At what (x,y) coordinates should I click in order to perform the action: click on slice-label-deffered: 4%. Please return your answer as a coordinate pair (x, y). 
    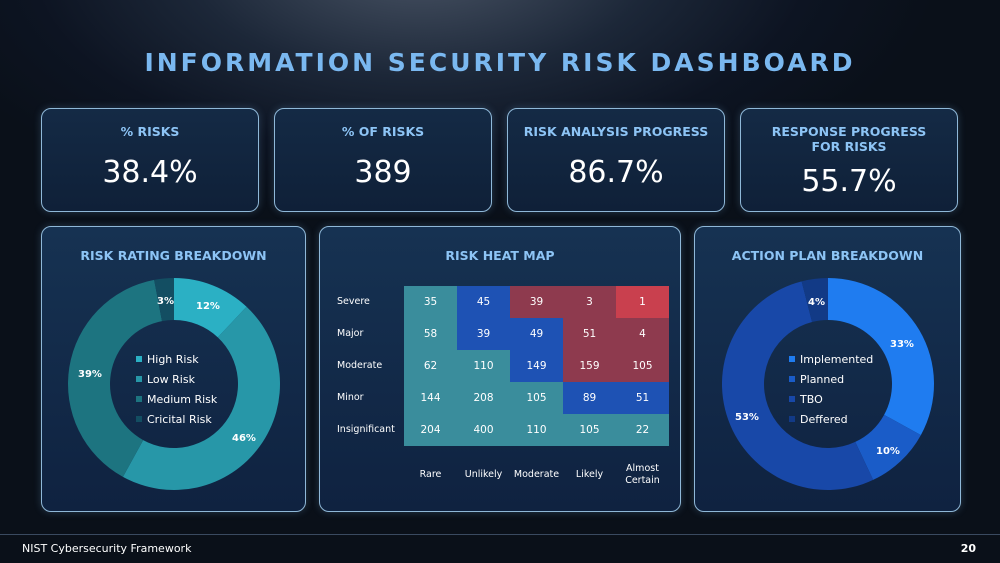
    Looking at the image, I should click on (816, 302).